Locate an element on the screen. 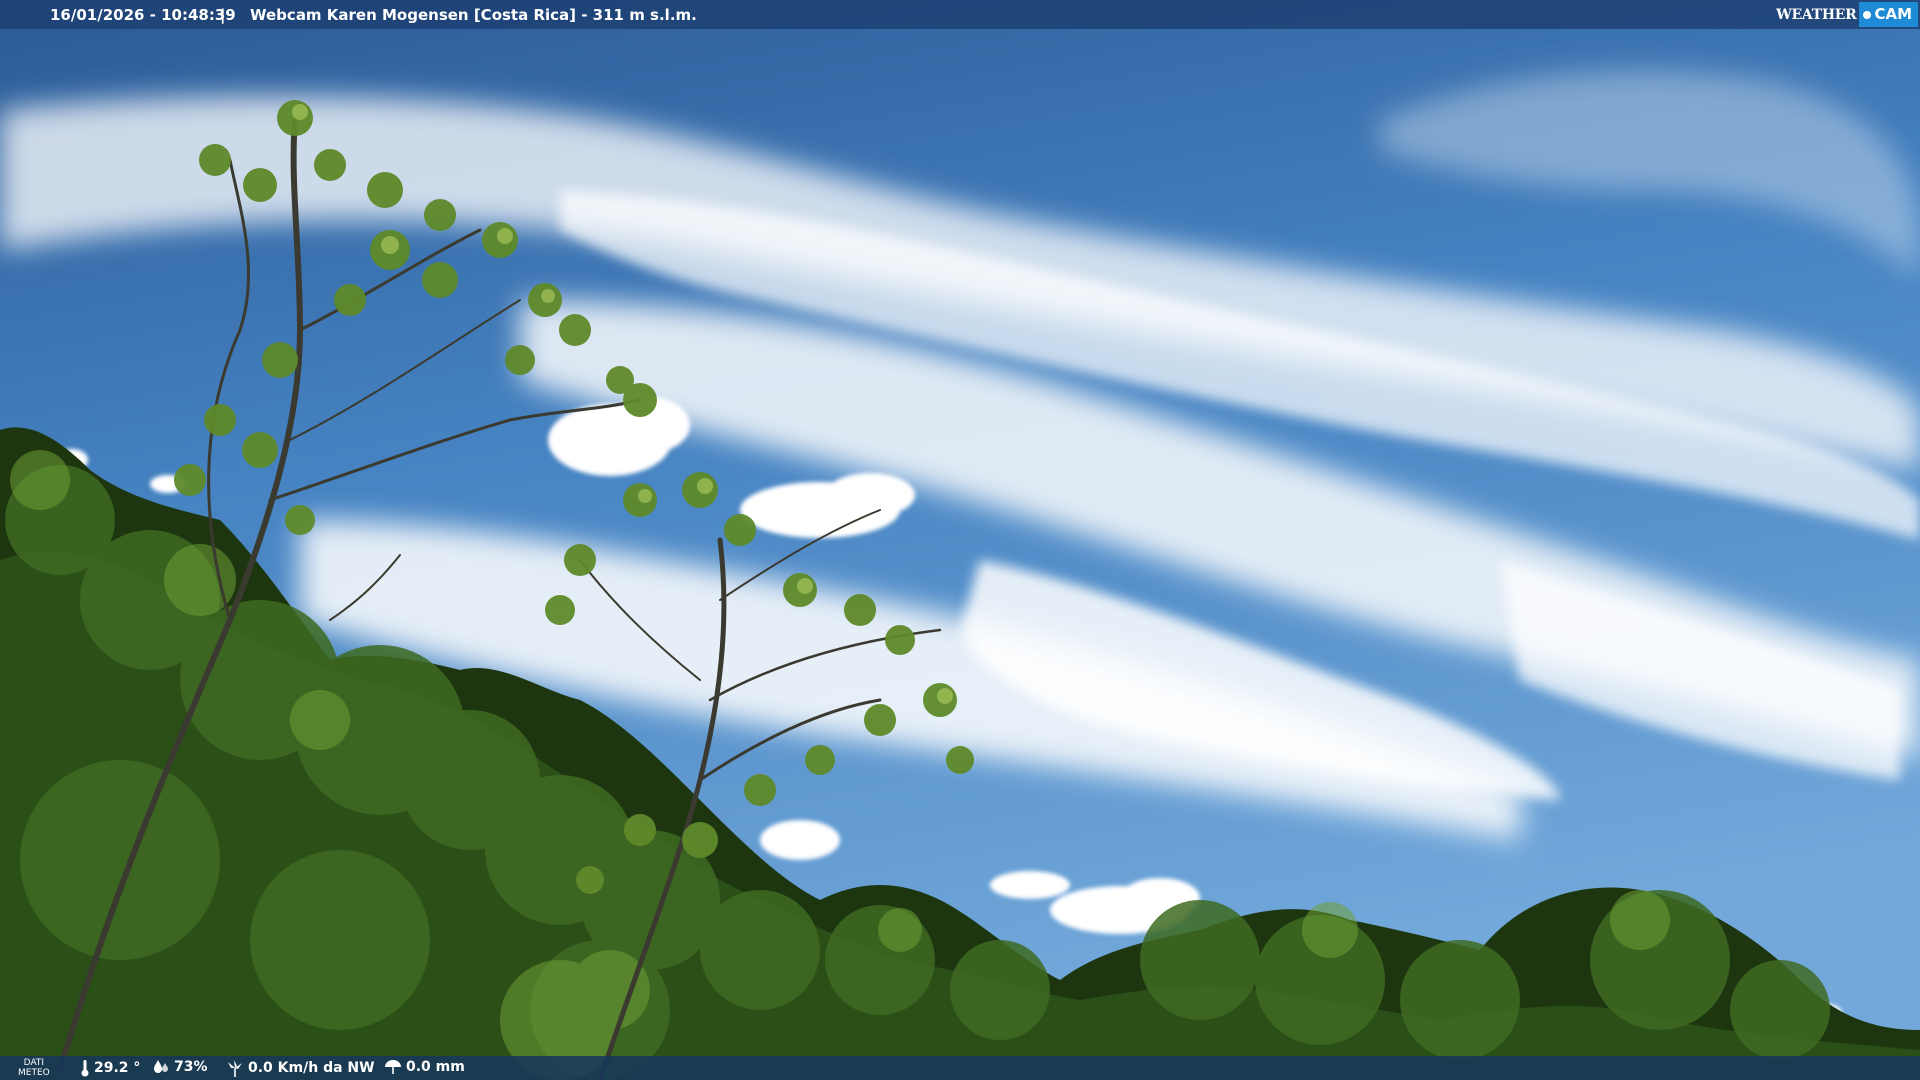 This screenshot has width=1920, height=1080. wind-reading: 0.0 Km/h da NW is located at coordinates (300, 1068).